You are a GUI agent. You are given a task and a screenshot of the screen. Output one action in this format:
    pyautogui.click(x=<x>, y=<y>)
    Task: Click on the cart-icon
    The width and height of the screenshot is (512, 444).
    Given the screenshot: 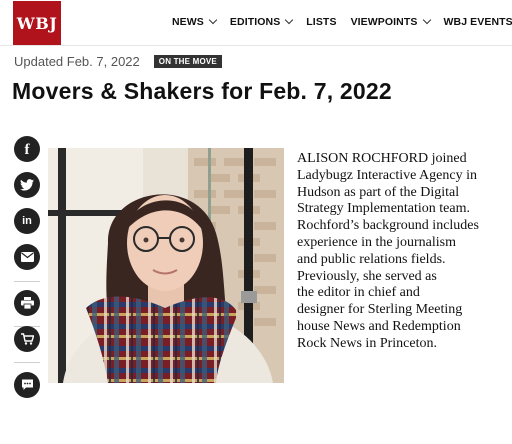 What is the action you would take?
    pyautogui.click(x=27, y=339)
    